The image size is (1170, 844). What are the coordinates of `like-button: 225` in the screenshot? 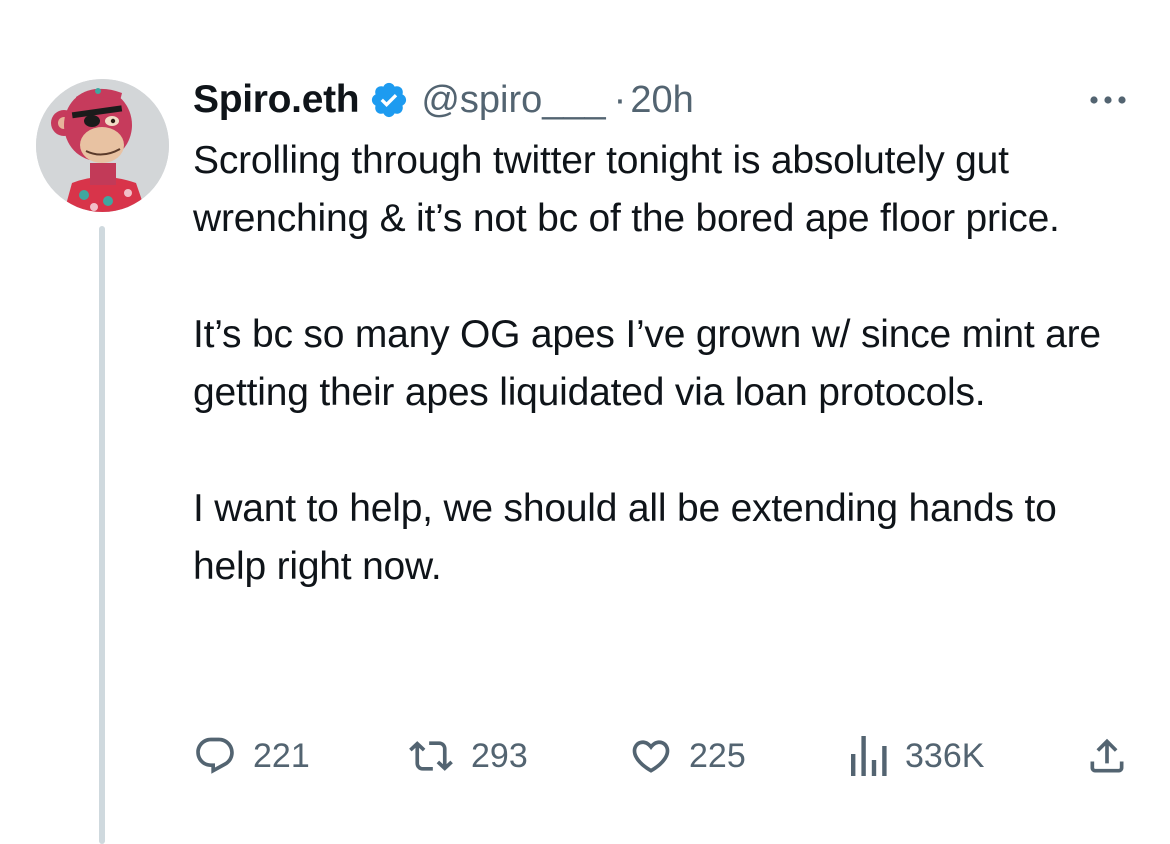 It's located at (687, 756).